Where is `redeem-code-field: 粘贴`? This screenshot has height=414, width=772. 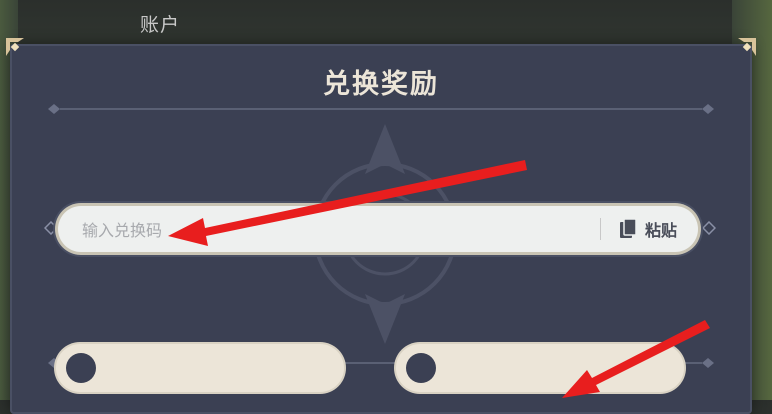
redeem-code-field: 粘贴 is located at coordinates (378, 230).